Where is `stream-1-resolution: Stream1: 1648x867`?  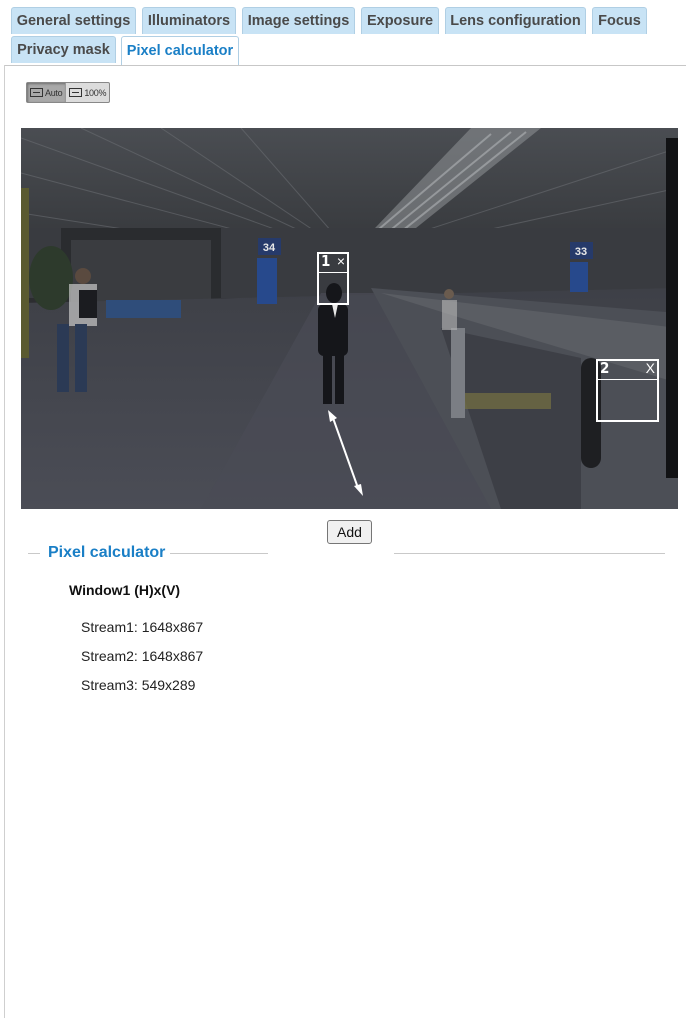 stream-1-resolution: Stream1: 1648x867 is located at coordinates (142, 627).